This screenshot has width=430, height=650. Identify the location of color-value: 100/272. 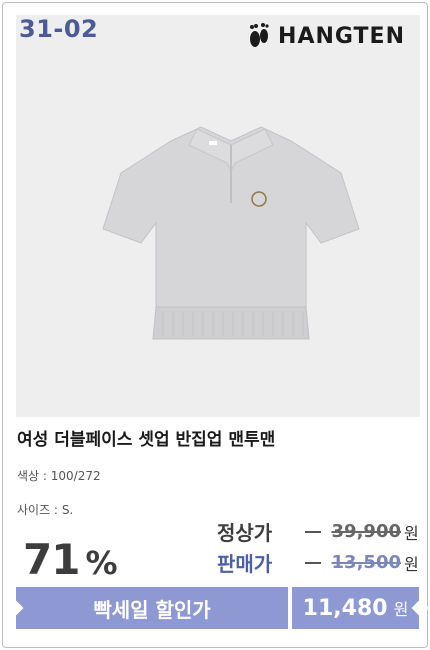
(75, 476).